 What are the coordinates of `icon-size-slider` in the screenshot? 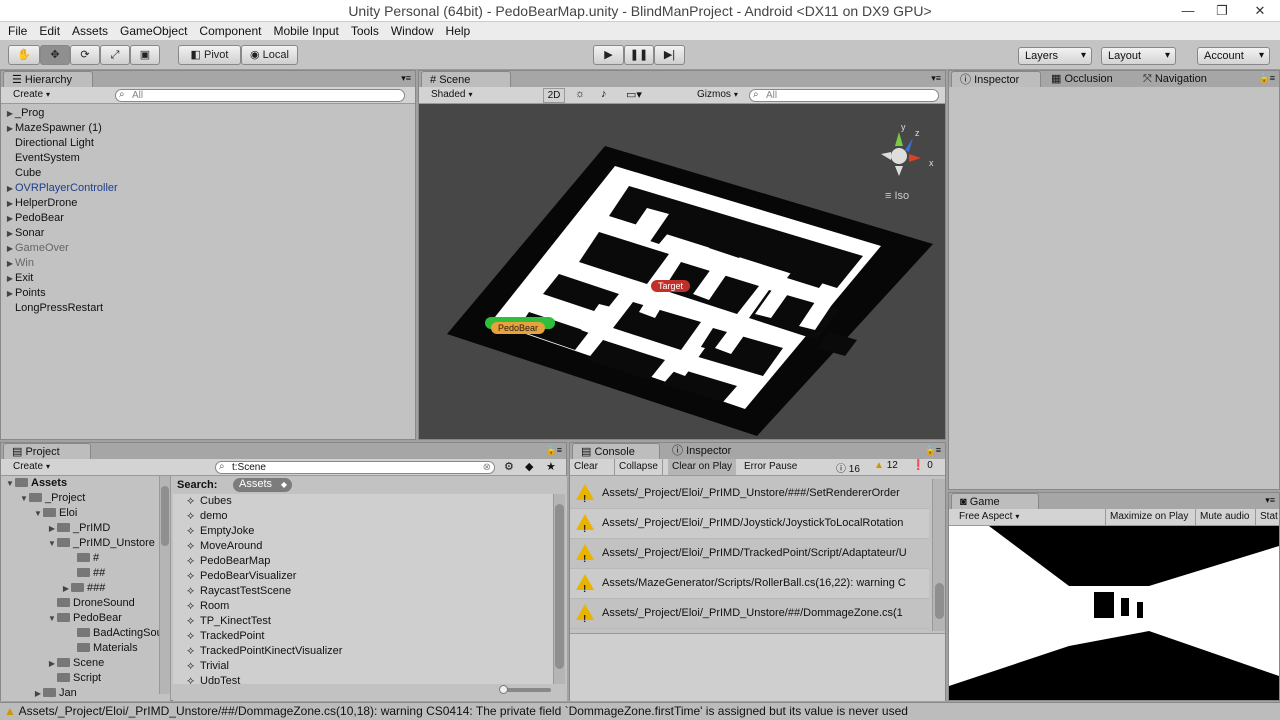 It's located at (525, 689).